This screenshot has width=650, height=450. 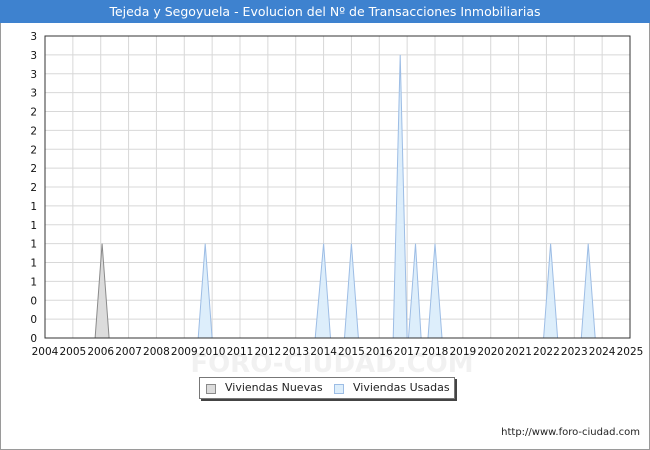 What do you see at coordinates (295, 352) in the screenshot?
I see `x-tick-label: 2013` at bounding box center [295, 352].